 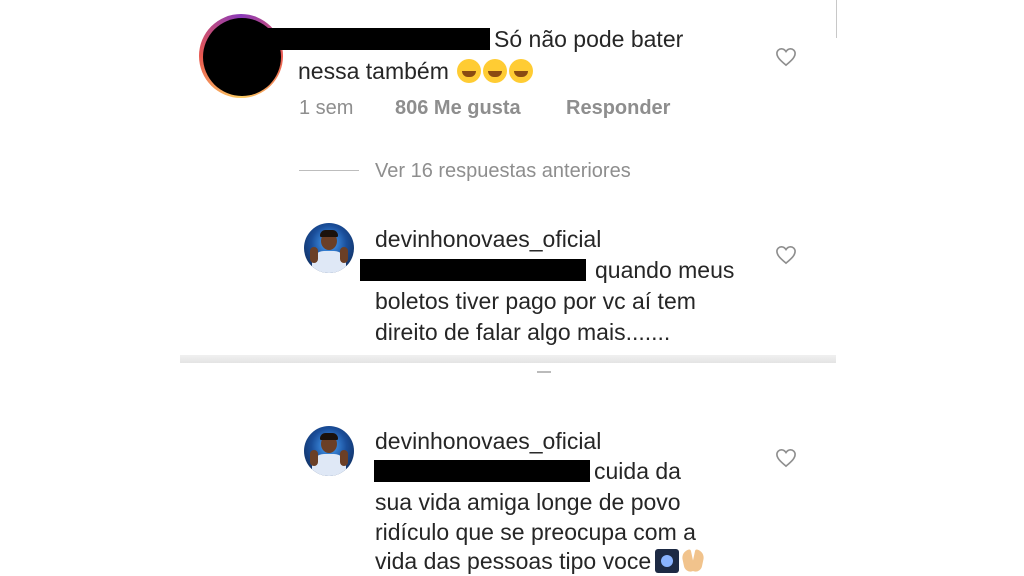 What do you see at coordinates (535, 301) in the screenshot?
I see `reply-text-line2: boletos tiver pago por vc aí tem` at bounding box center [535, 301].